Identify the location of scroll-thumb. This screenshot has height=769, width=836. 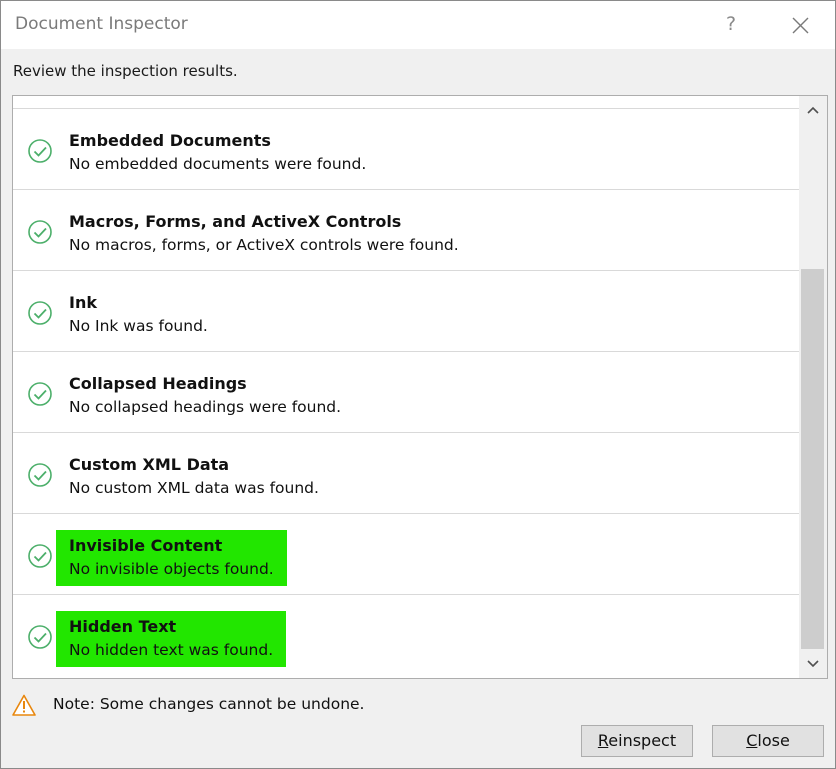
(812, 459).